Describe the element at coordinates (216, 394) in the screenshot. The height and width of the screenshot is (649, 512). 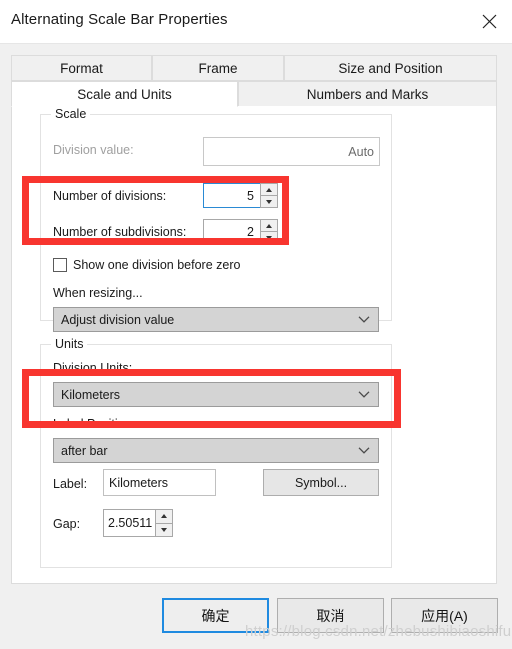
I see `division-units-combobox: Kilometers` at that location.